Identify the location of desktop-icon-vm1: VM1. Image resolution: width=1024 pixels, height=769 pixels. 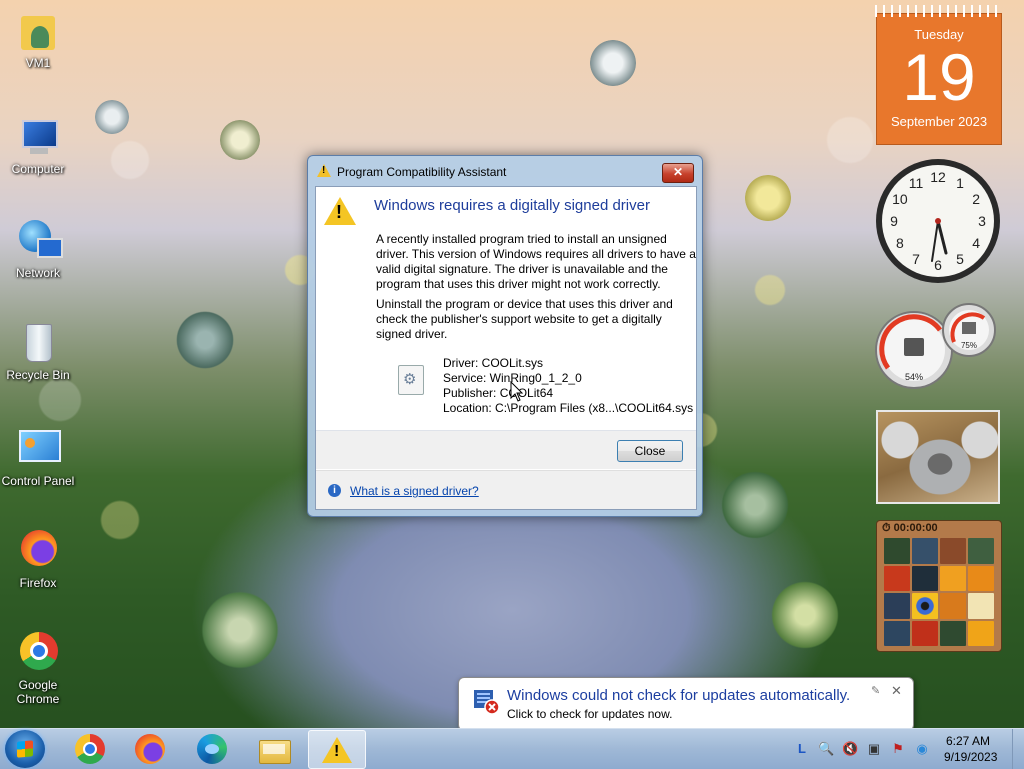
(38, 39).